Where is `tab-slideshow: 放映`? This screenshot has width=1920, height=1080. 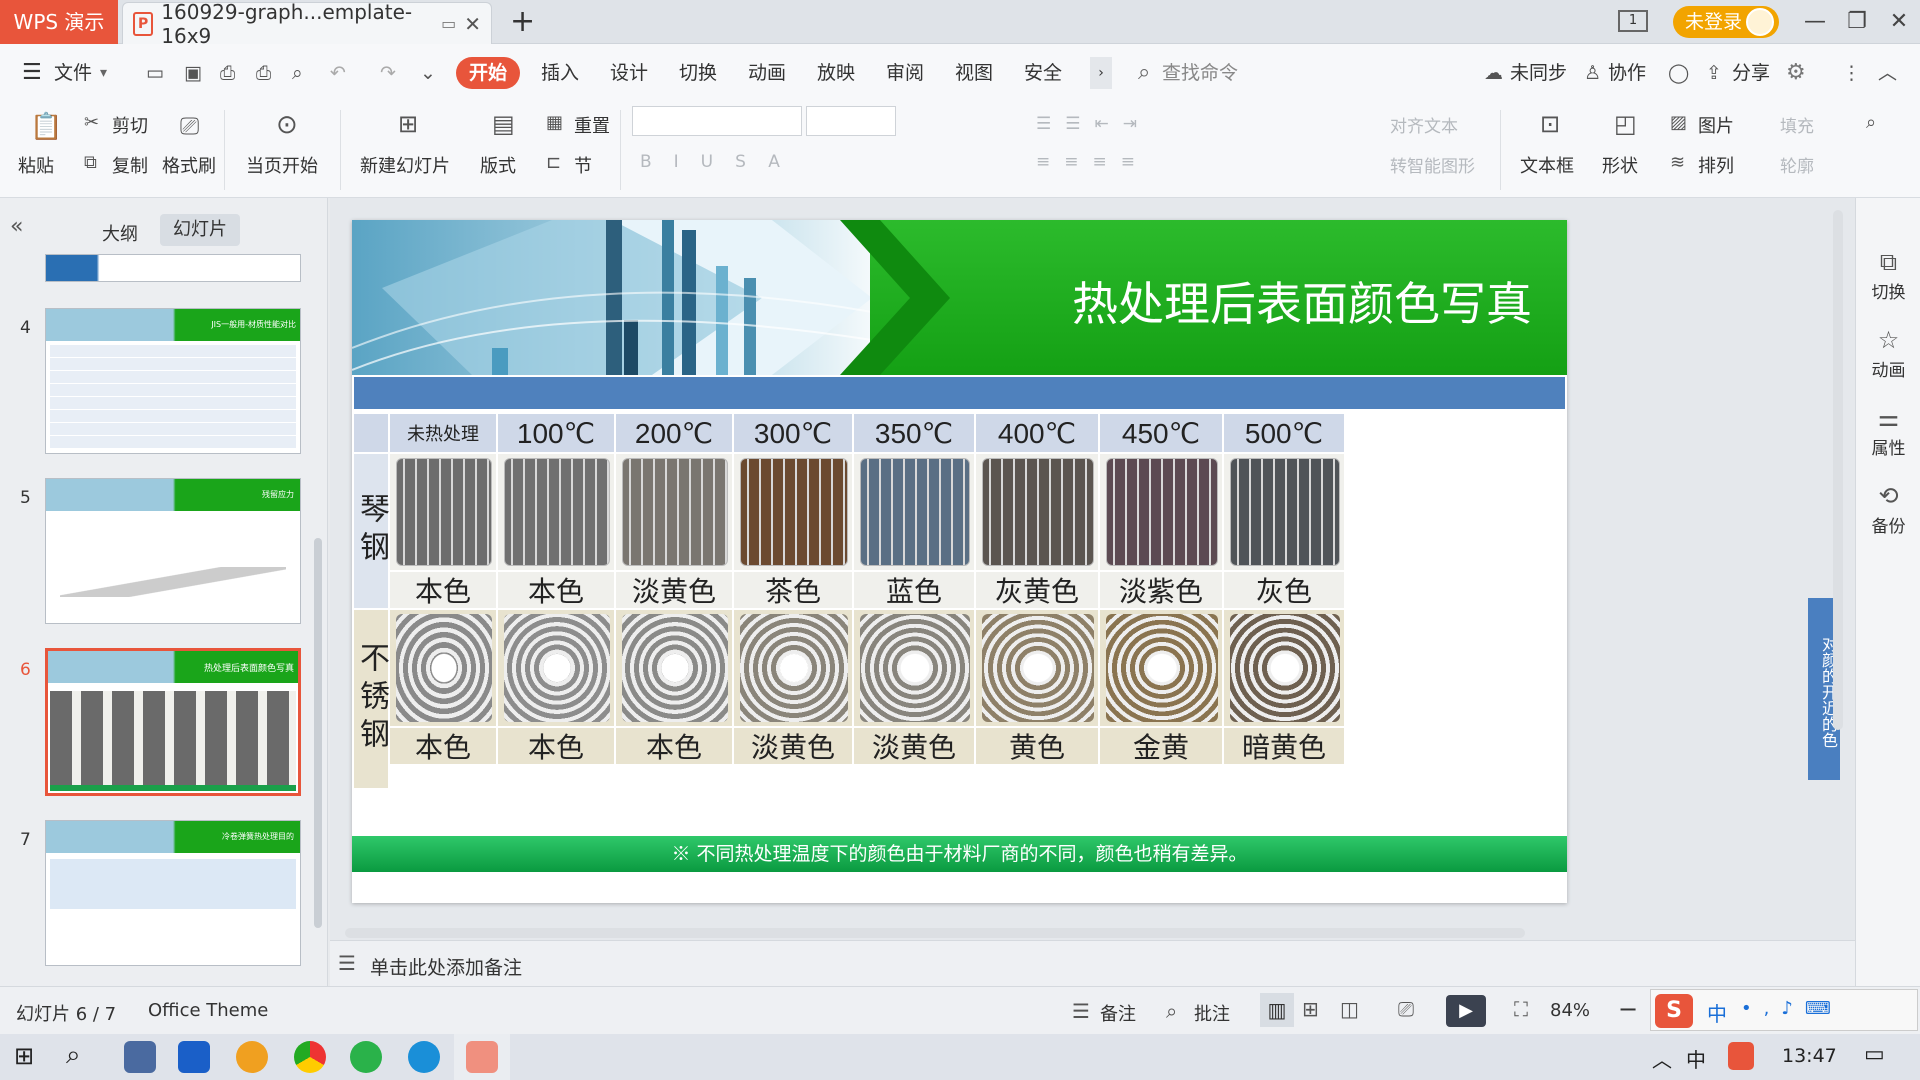
tab-slideshow: 放映 is located at coordinates (836, 73).